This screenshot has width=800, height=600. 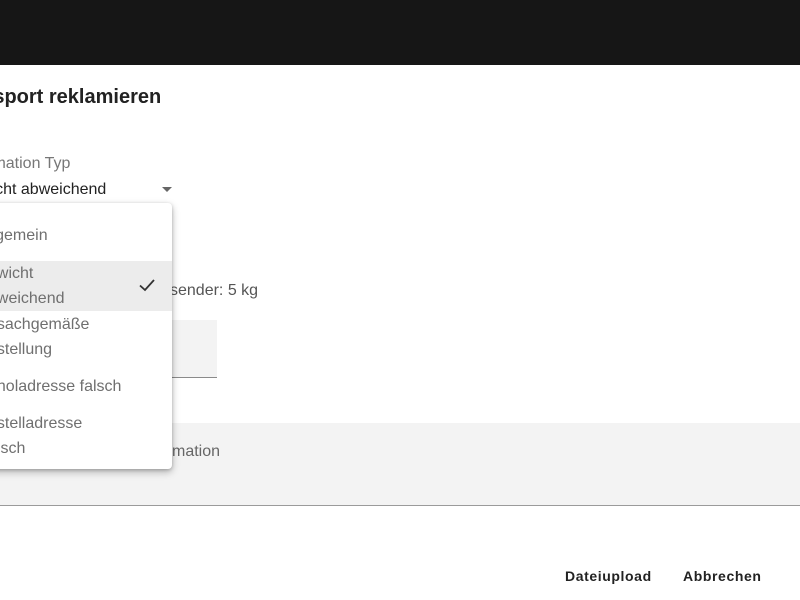 What do you see at coordinates (167, 189) in the screenshot?
I see `dropdown-caret-icon` at bounding box center [167, 189].